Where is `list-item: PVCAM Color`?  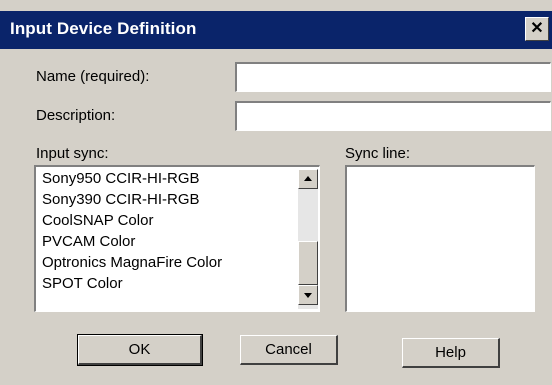
list-item: PVCAM Color is located at coordinates (88, 241).